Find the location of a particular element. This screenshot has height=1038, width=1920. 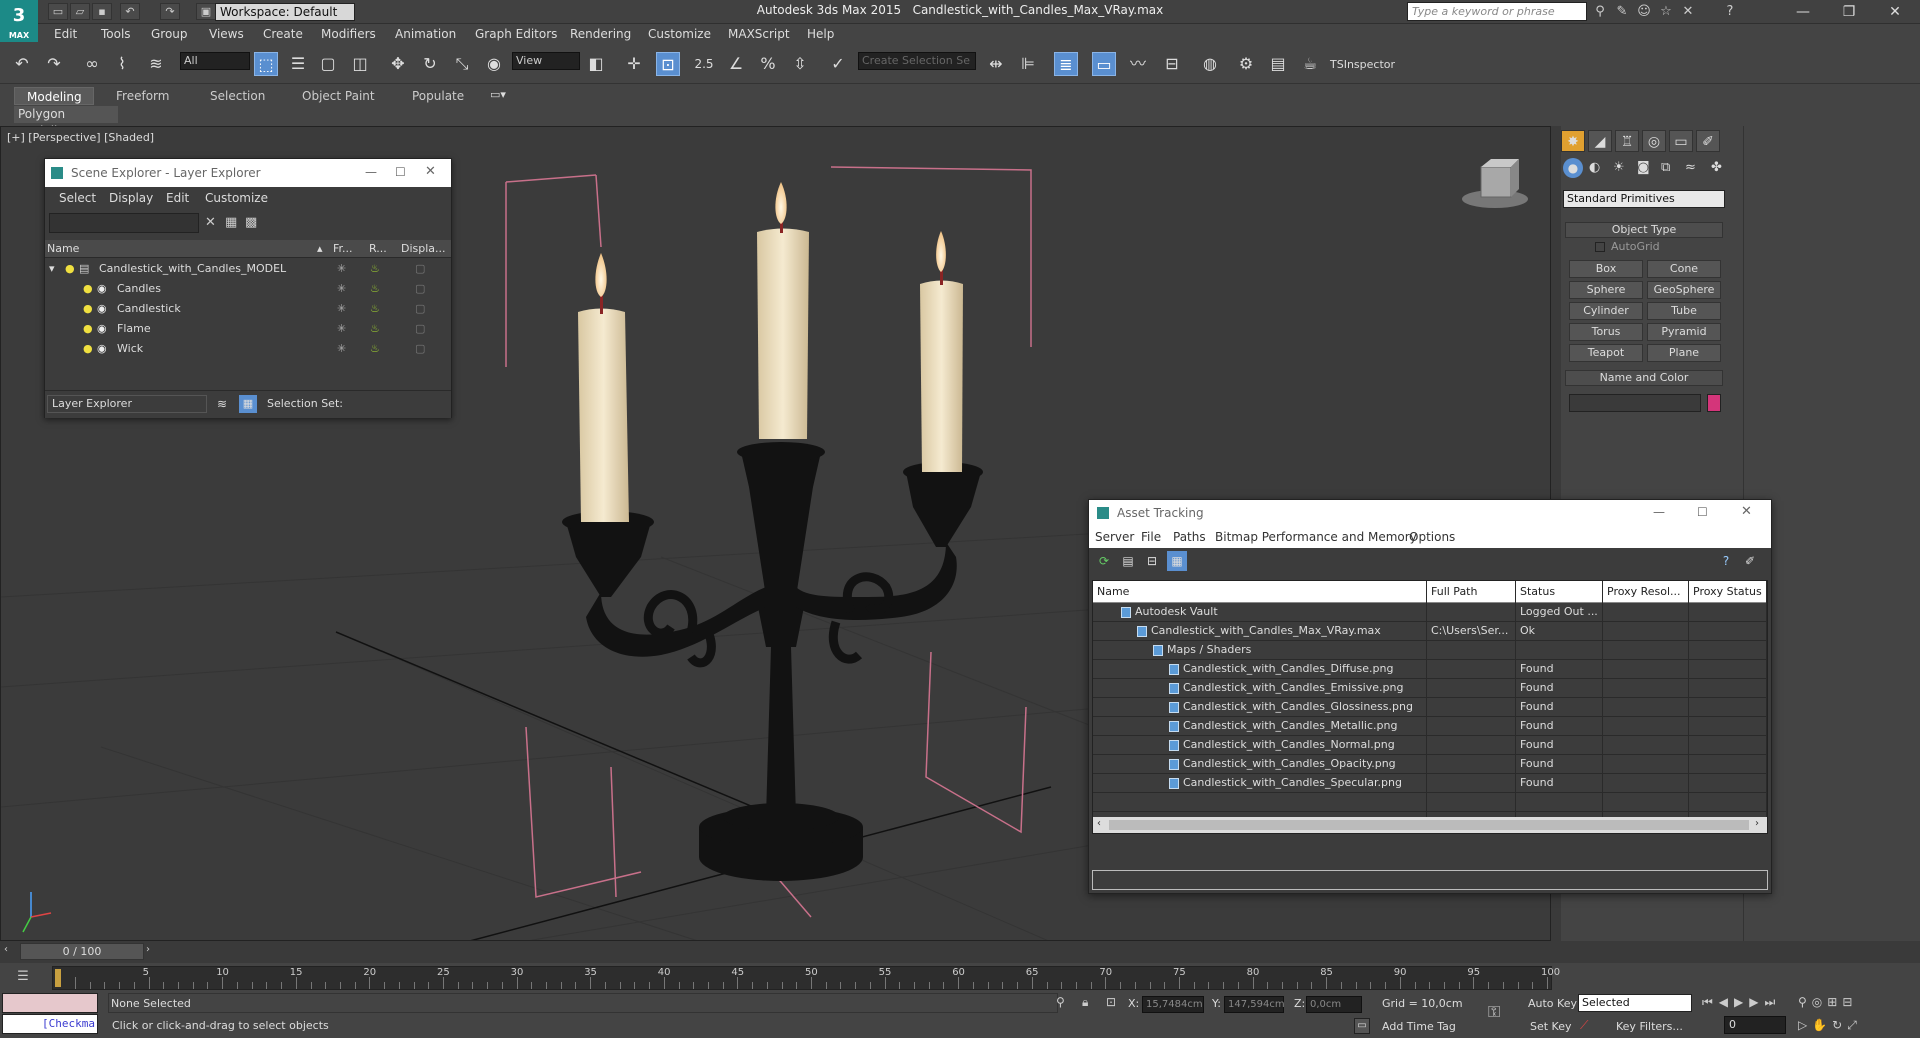

workspace-dropdown: Workspace: Default is located at coordinates (285, 12).